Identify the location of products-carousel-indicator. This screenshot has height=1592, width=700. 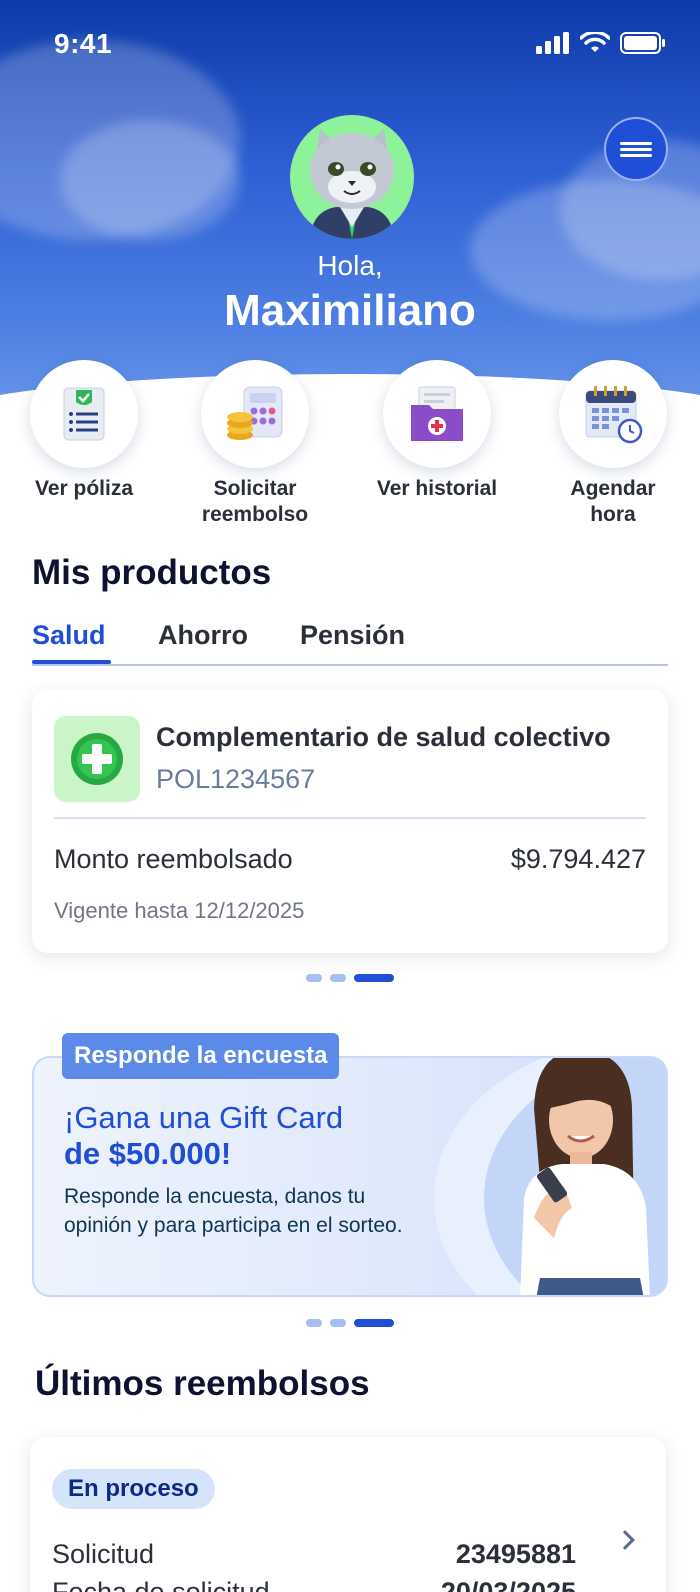
(350, 978).